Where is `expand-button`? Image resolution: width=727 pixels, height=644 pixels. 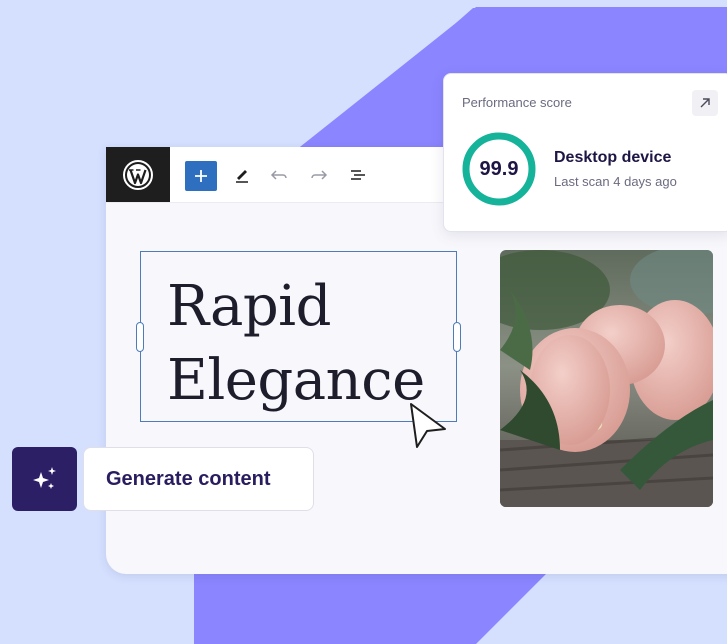
expand-button is located at coordinates (705, 103).